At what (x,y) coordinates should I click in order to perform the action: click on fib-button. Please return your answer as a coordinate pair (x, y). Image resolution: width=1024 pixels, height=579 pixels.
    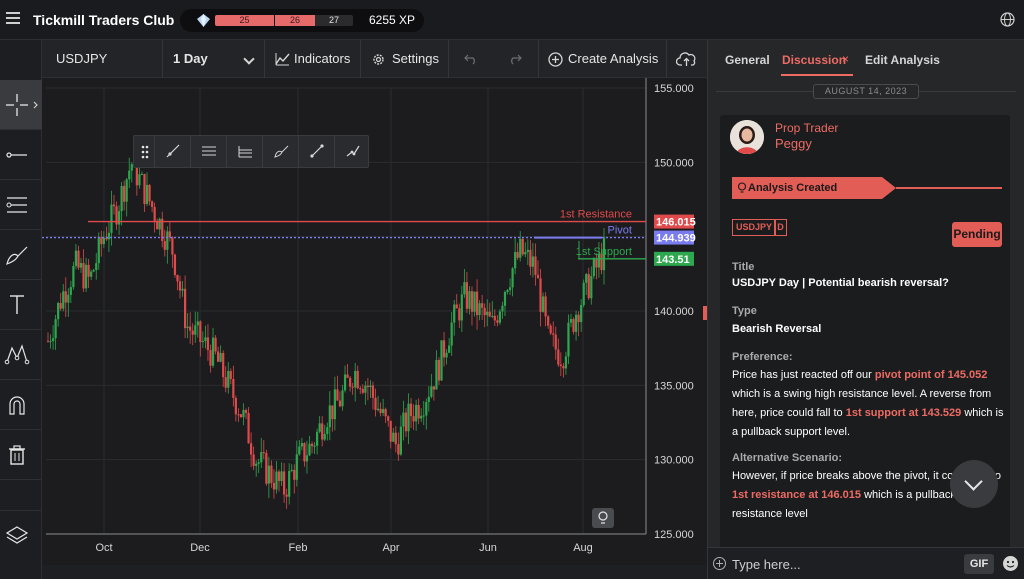
    Looking at the image, I should click on (244, 151).